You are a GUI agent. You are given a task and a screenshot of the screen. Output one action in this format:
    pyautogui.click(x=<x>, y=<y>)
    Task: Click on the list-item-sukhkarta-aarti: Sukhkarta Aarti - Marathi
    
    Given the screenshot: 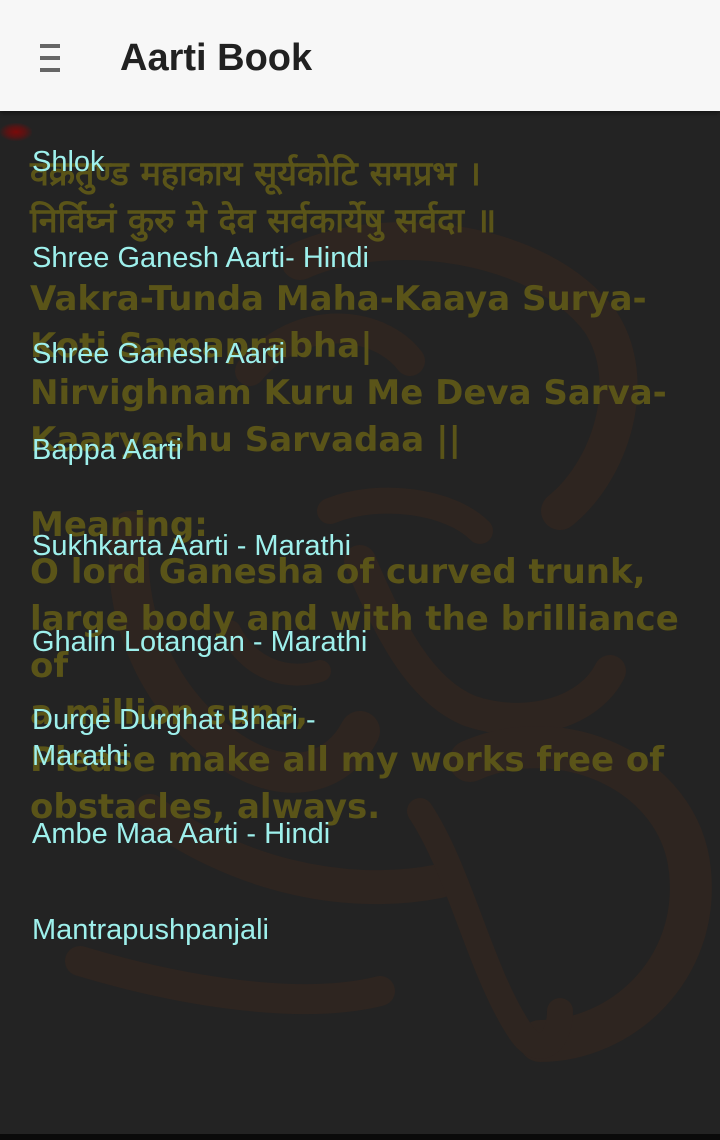 What is the action you would take?
    pyautogui.click(x=222, y=546)
    